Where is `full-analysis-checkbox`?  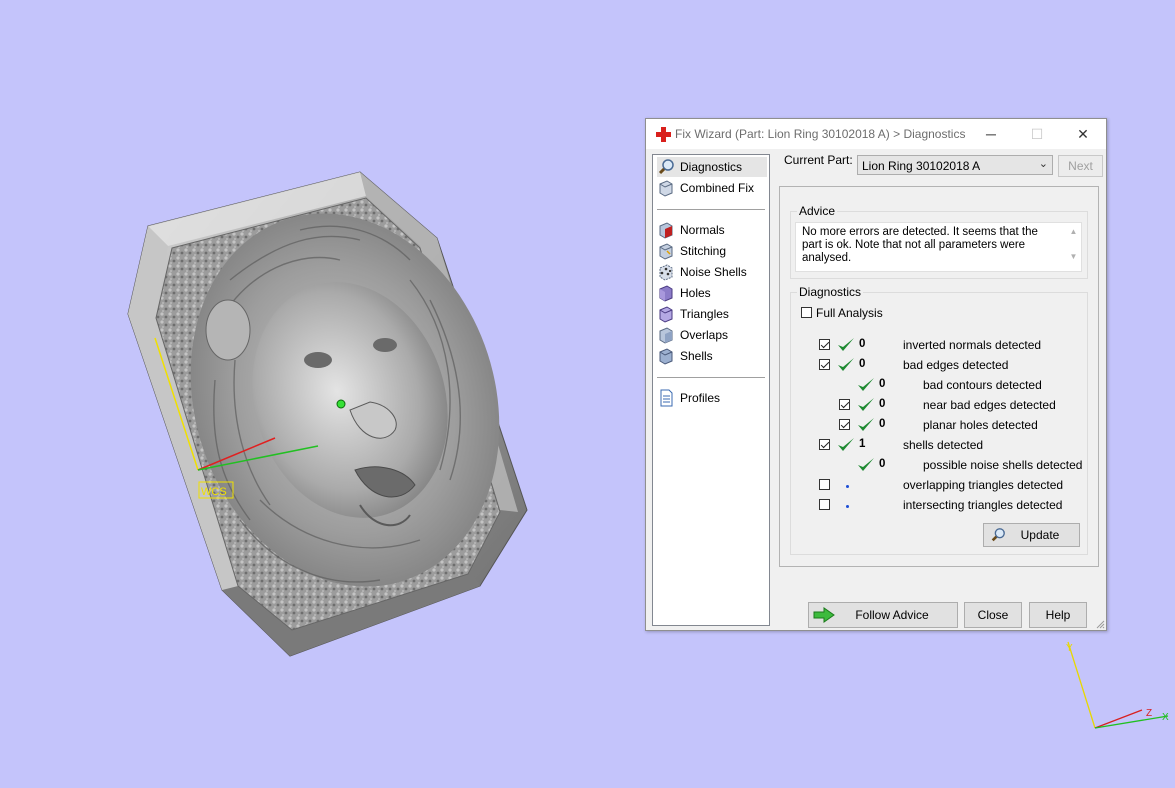 full-analysis-checkbox is located at coordinates (806, 312).